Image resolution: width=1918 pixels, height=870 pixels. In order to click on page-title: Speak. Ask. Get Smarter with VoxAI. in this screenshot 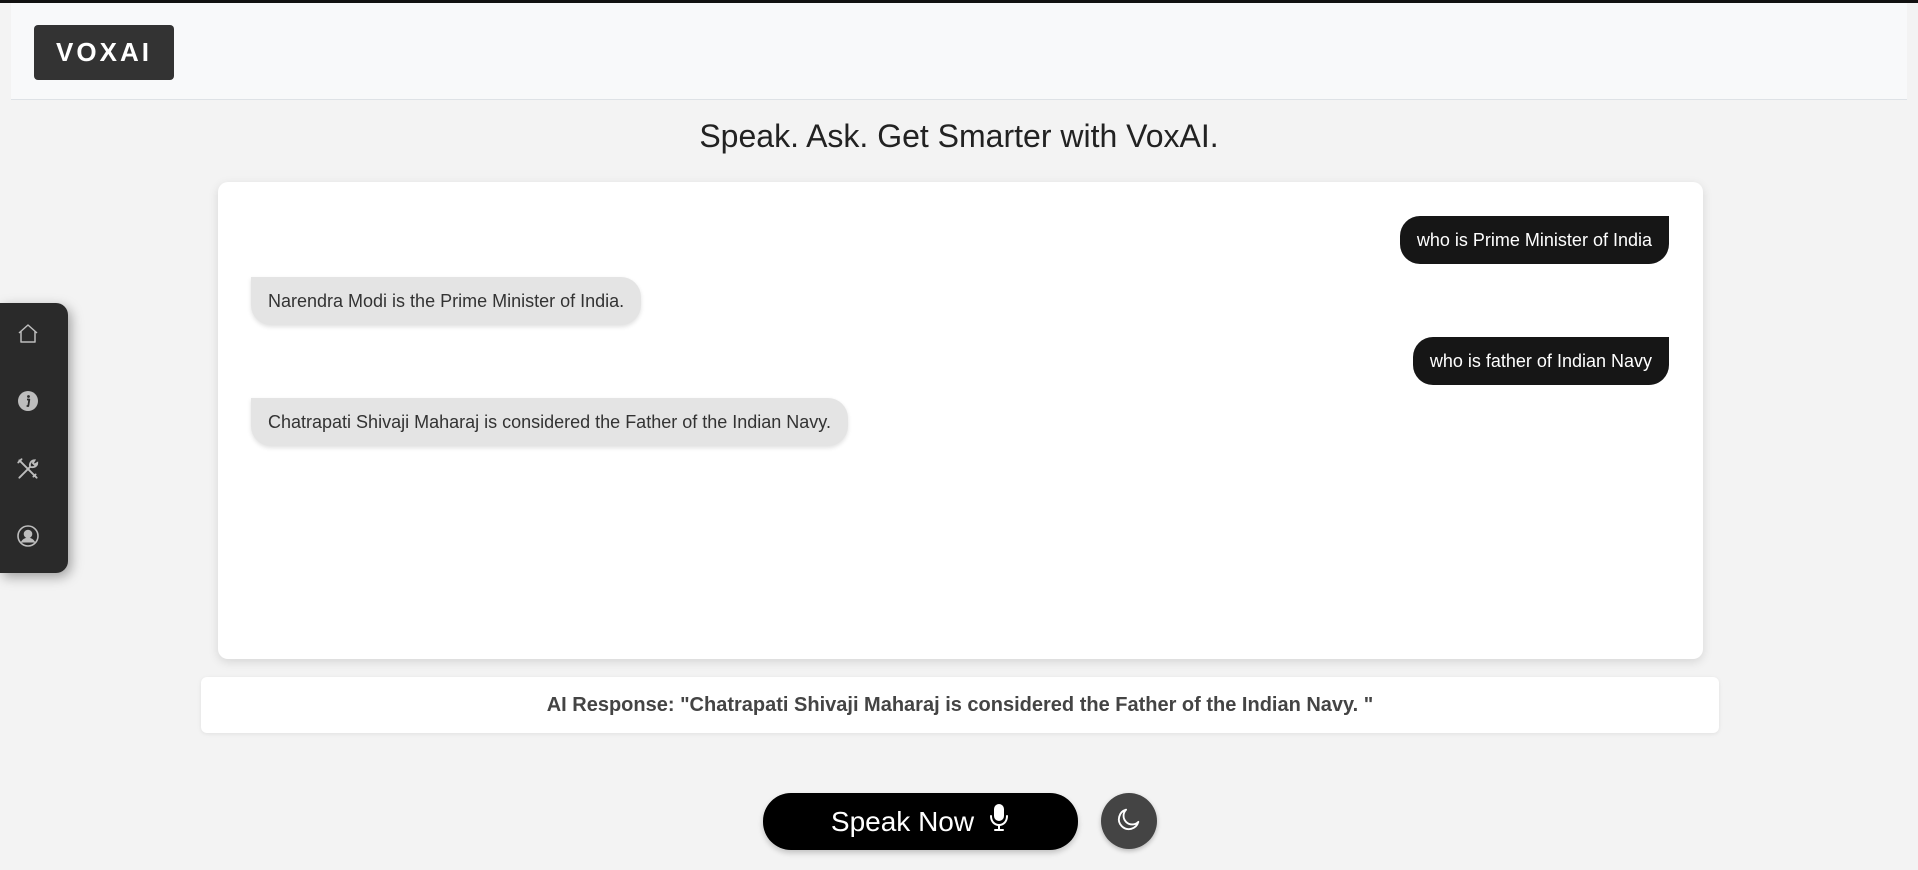, I will do `click(959, 136)`.